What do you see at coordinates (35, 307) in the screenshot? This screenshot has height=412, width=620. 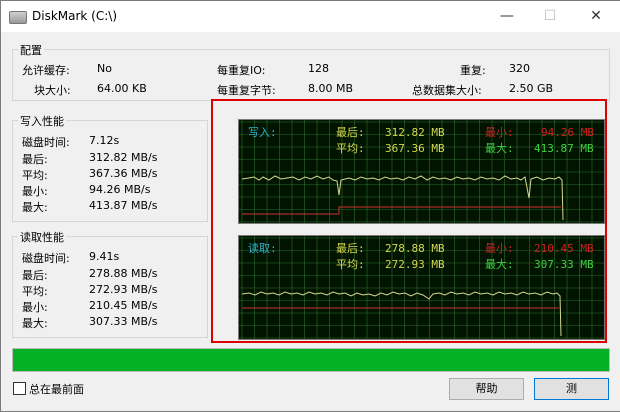 I see `read-min-label: 最小:` at bounding box center [35, 307].